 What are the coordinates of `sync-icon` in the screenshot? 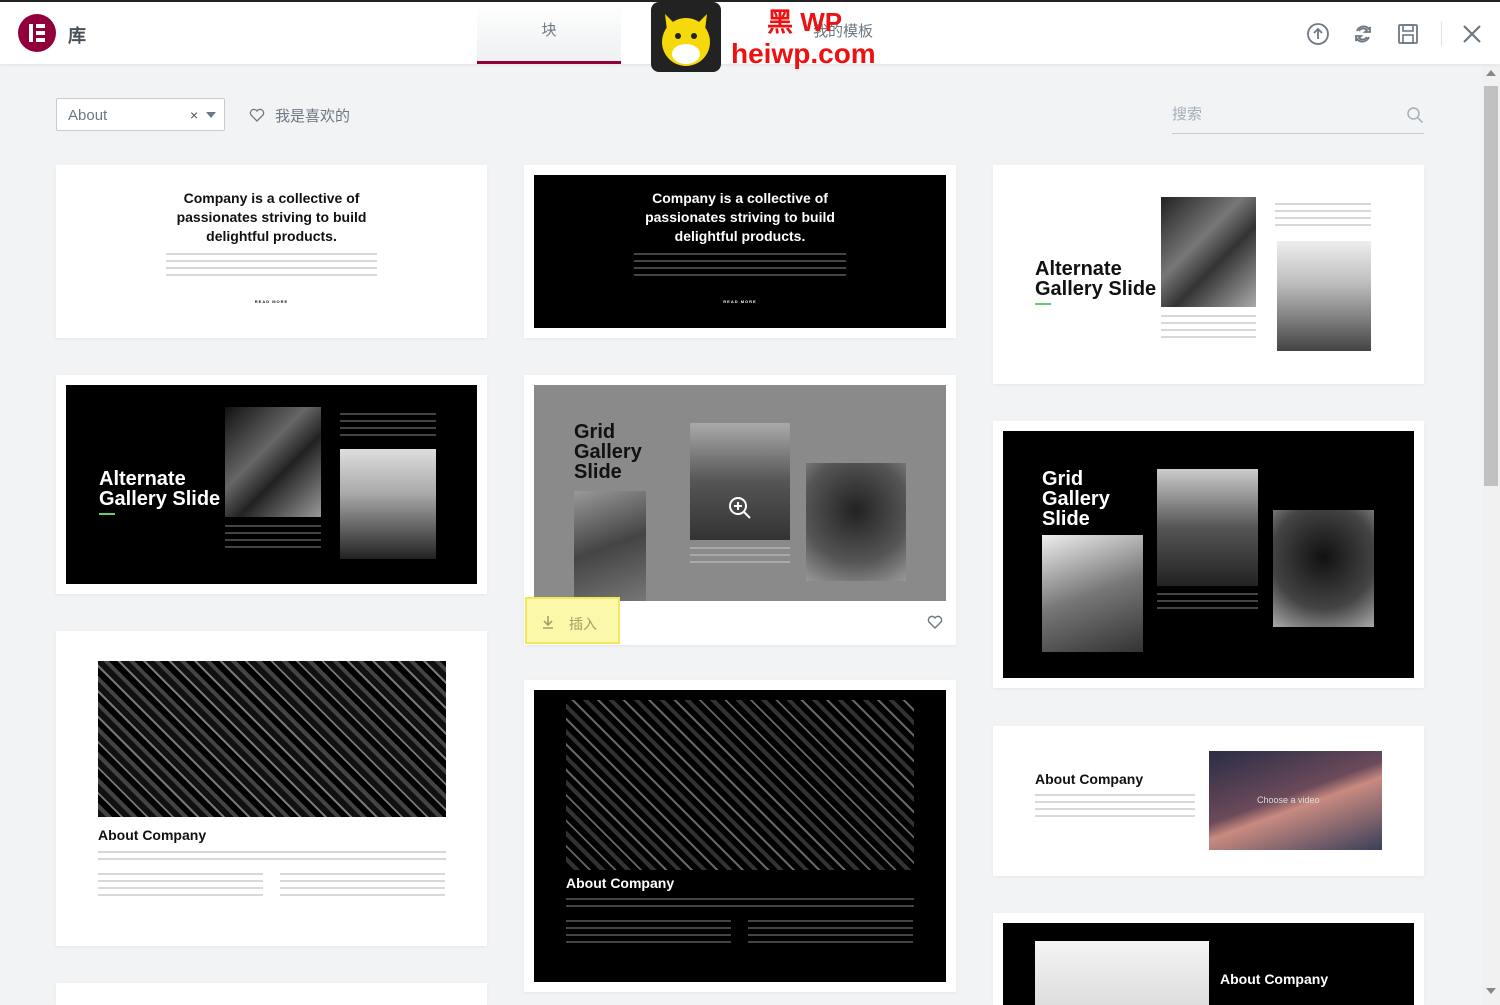 It's located at (1363, 34).